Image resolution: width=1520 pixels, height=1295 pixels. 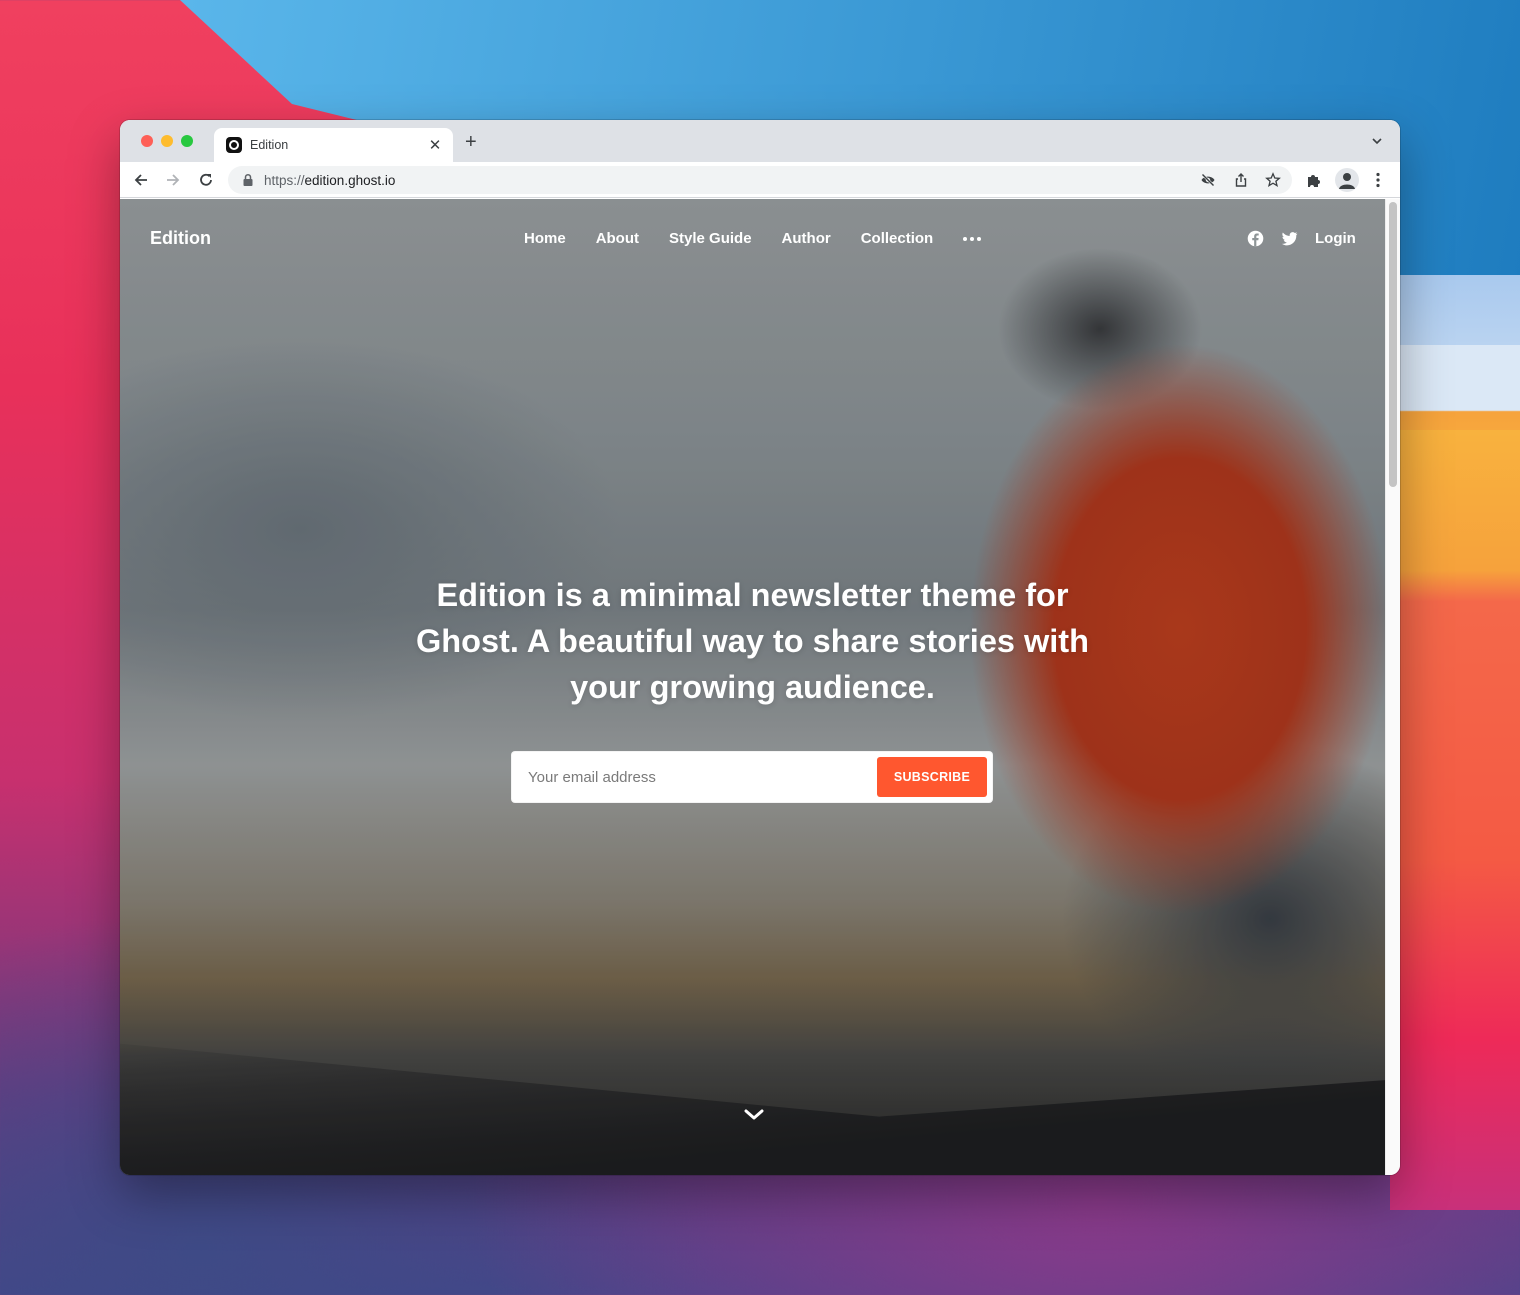 I want to click on zoom-window-button, so click(x=187, y=141).